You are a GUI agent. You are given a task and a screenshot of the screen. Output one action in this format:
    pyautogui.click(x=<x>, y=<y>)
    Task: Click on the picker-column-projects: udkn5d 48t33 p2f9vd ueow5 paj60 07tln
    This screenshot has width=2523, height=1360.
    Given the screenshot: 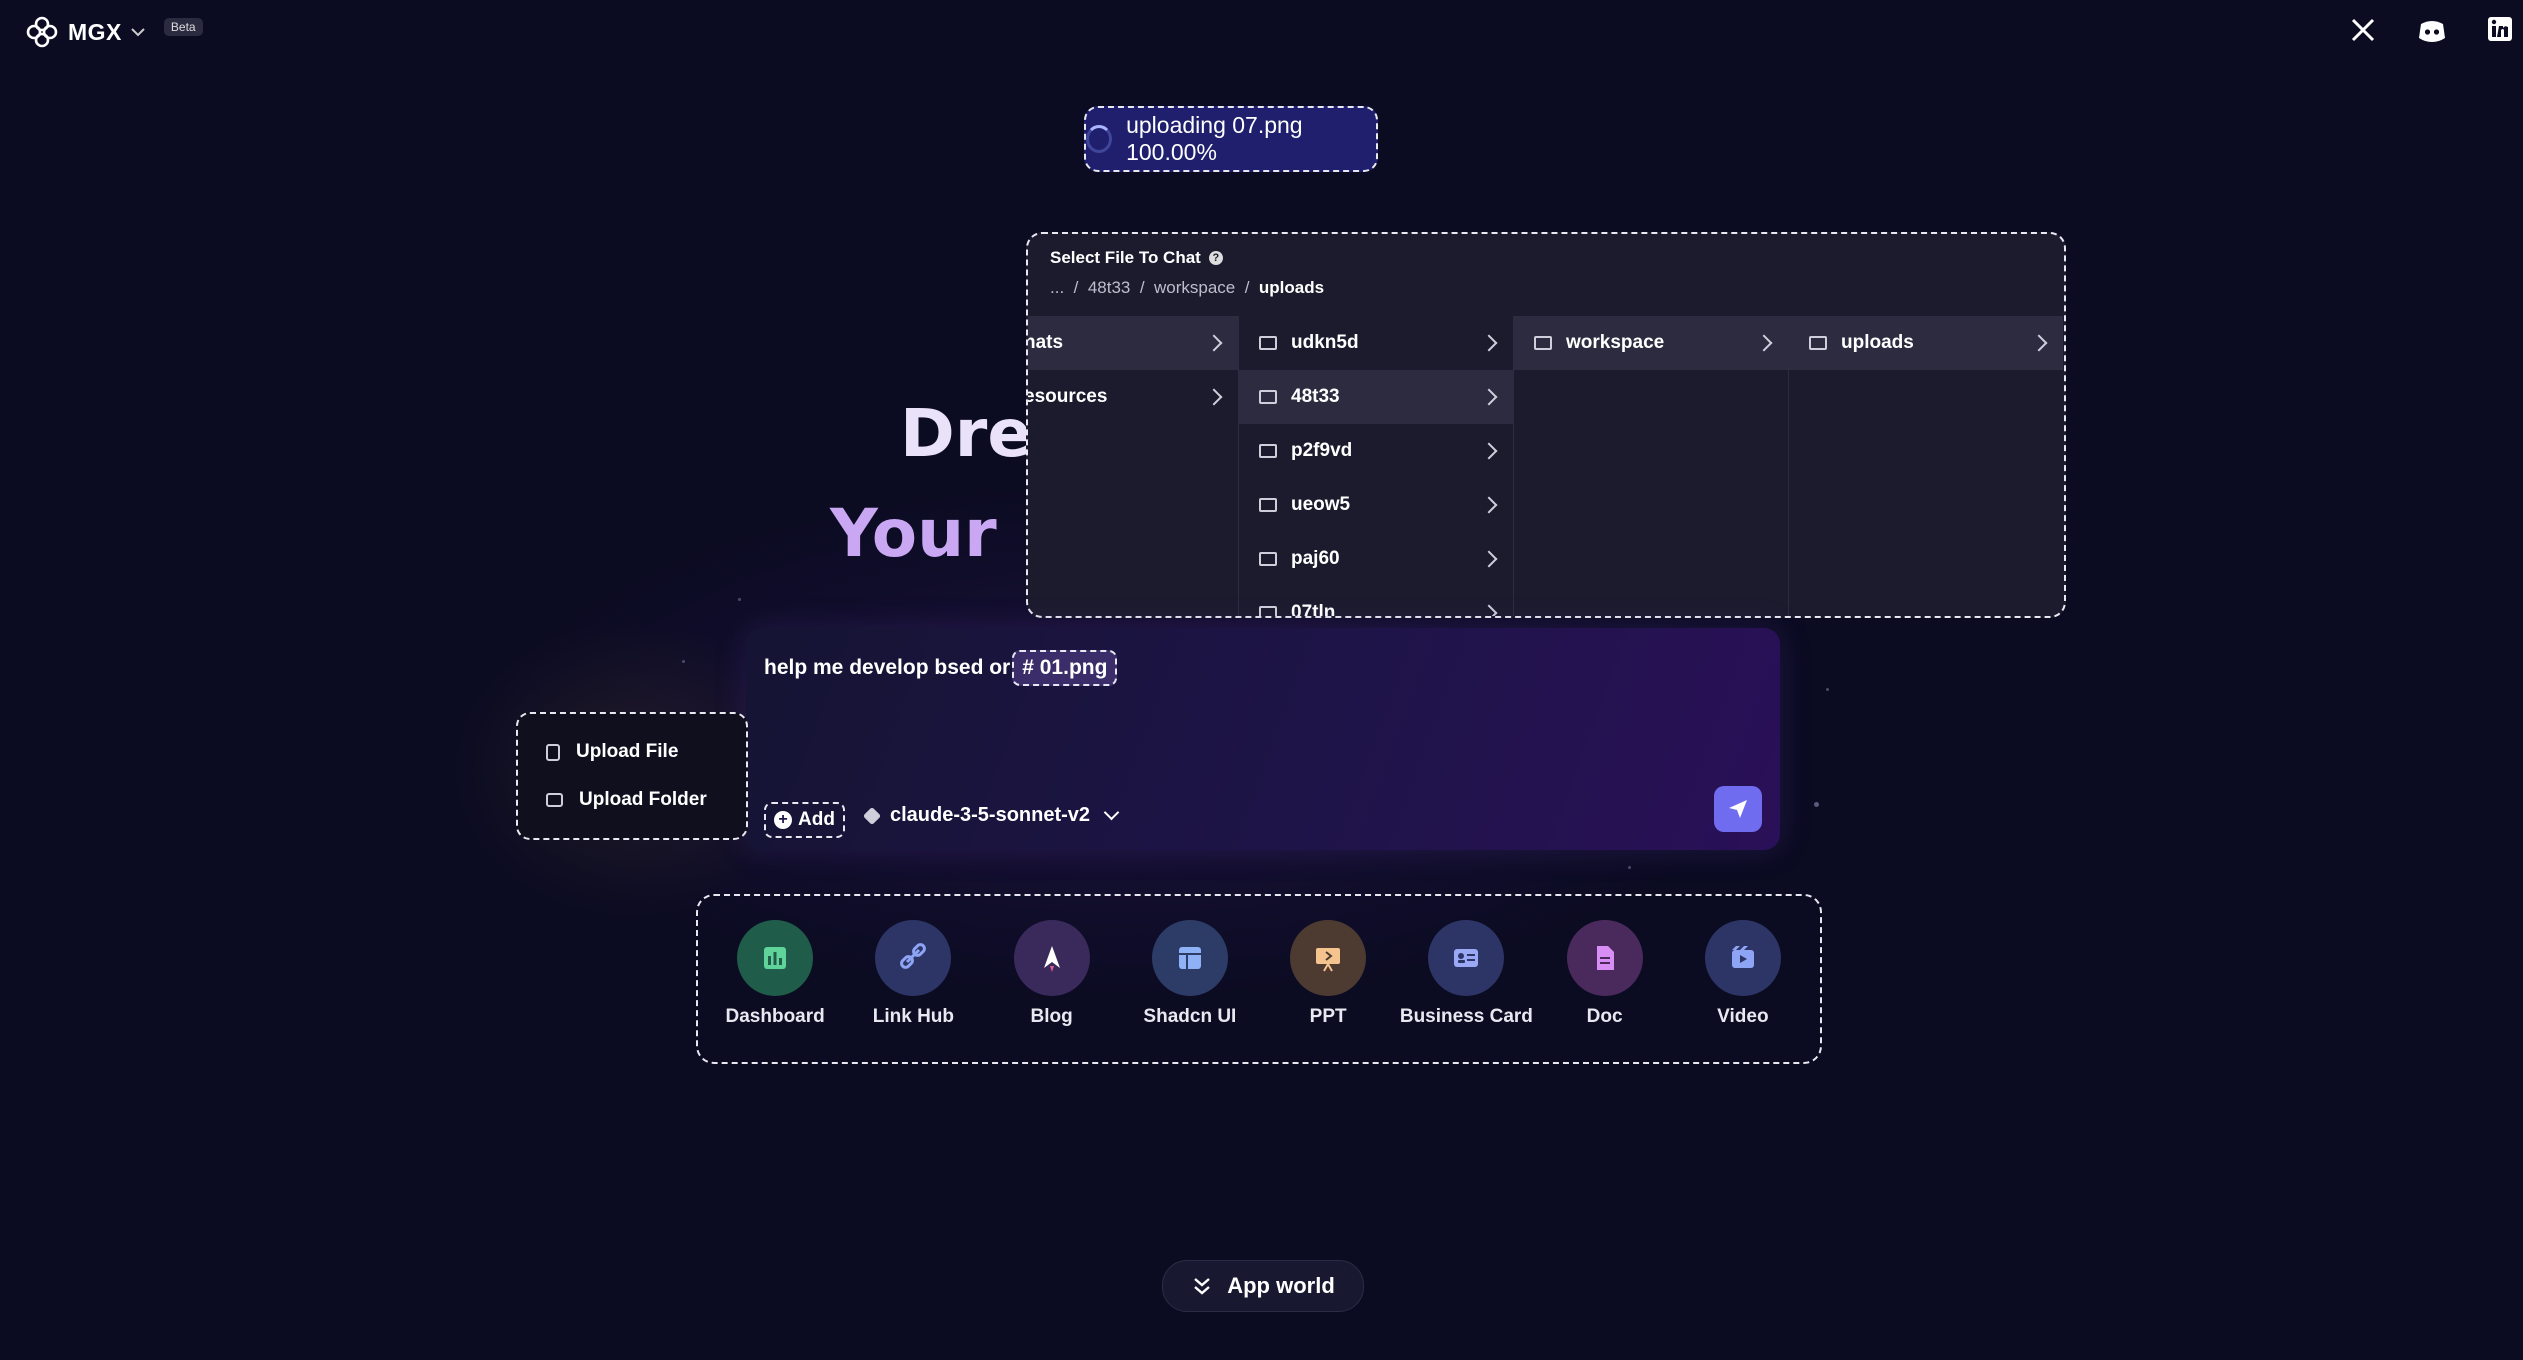 What is the action you would take?
    pyautogui.click(x=1376, y=466)
    